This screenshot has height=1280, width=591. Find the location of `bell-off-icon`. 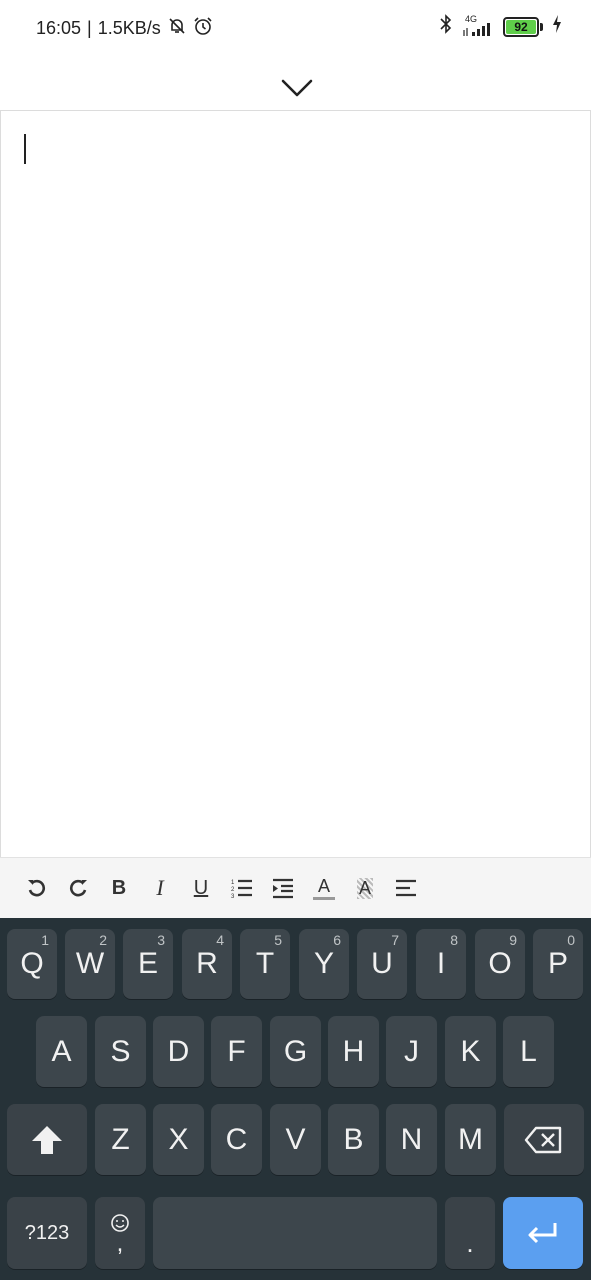

bell-off-icon is located at coordinates (177, 28).